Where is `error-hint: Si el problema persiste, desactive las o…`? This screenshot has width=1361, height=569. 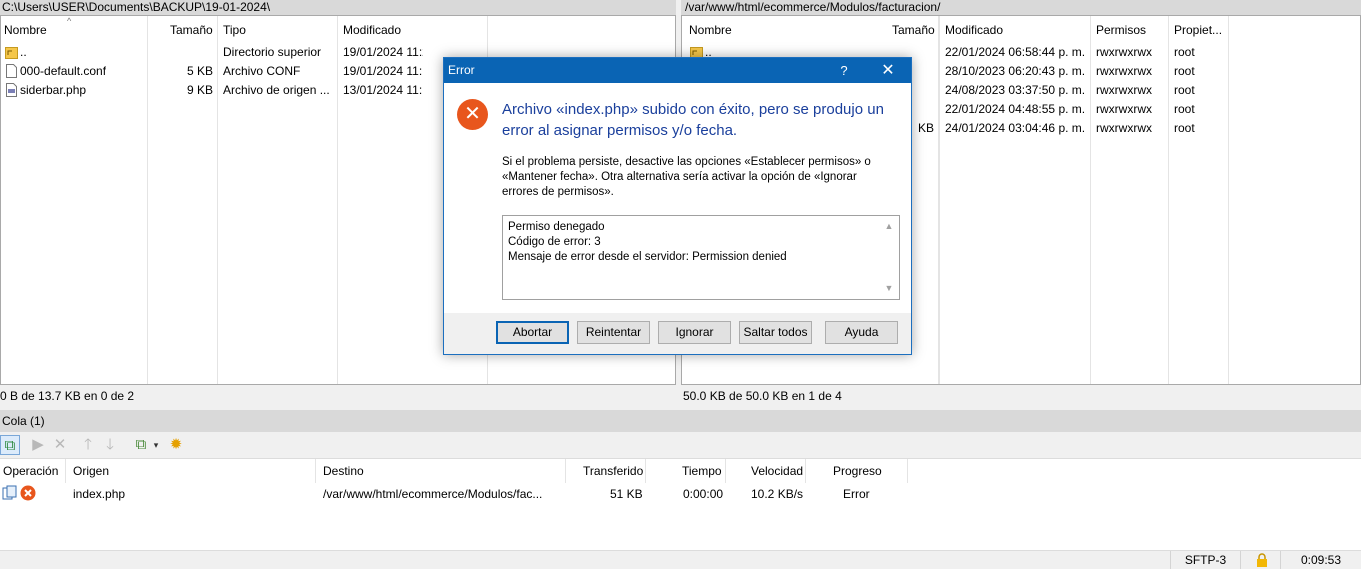
error-hint: Si el problema persiste, desactive las o… is located at coordinates (686, 177).